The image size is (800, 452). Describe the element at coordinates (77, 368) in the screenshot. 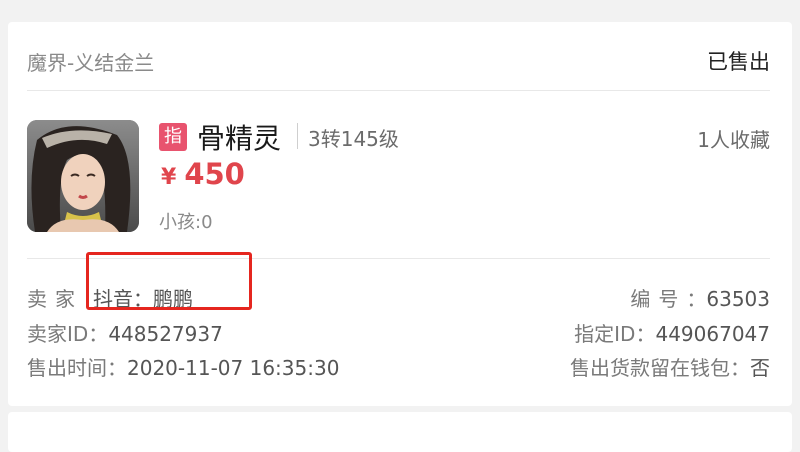

I see `sold-time-label: 售出时间：` at that location.